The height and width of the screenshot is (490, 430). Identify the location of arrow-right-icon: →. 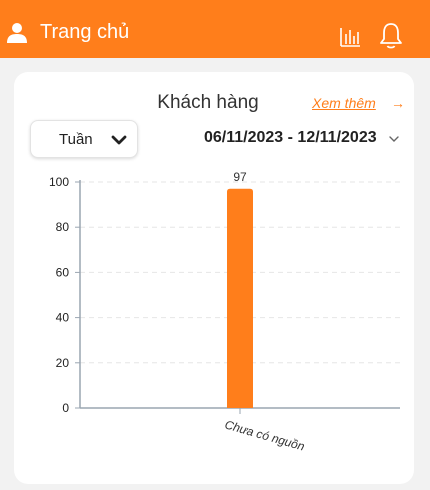
(398, 103).